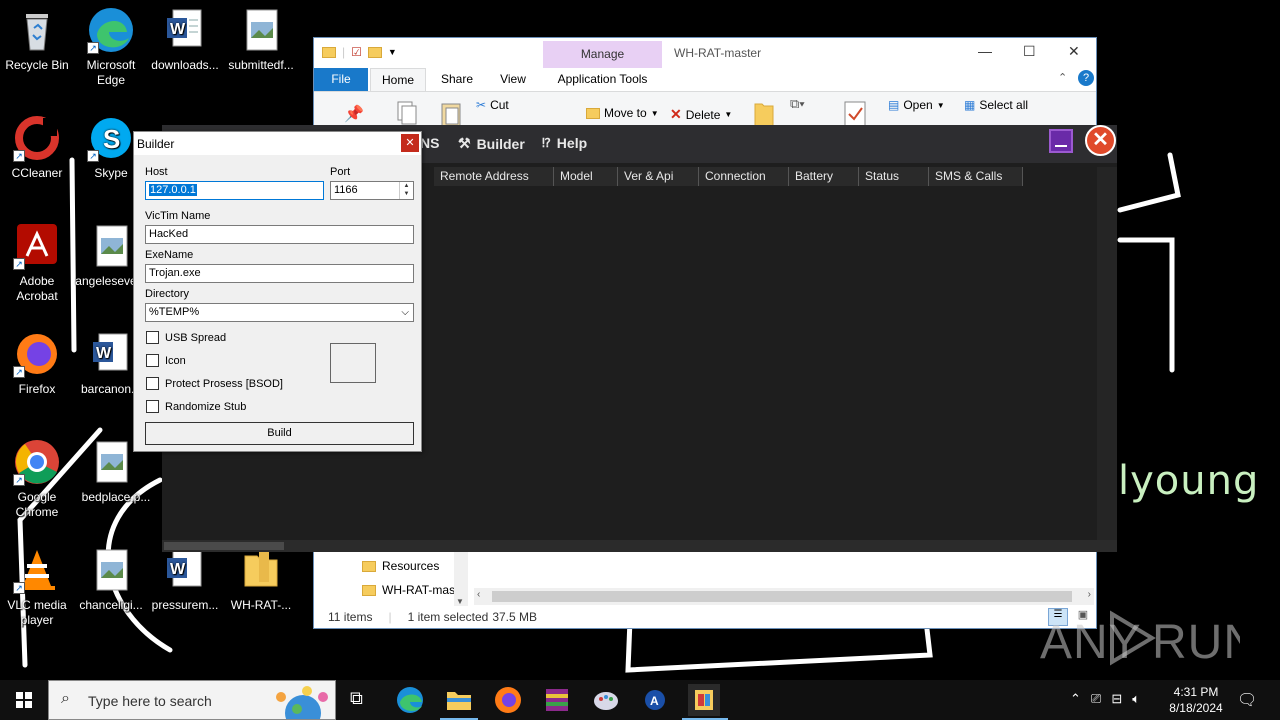 This screenshot has height=720, width=1280. Describe the element at coordinates (37, 587) in the screenshot. I see `desktop-icon-vlc: ↗ VLC media player` at that location.